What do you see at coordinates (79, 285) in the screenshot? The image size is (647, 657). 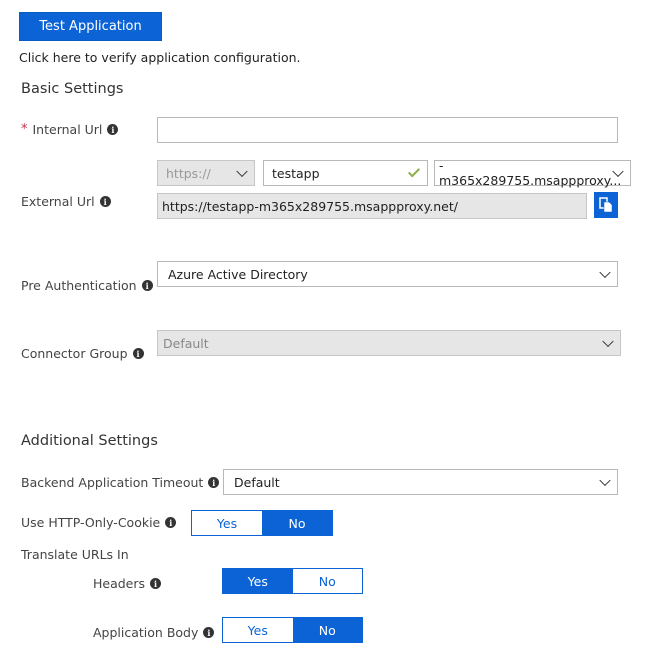 I see `pre-auth-label-text: Pre Authentication` at bounding box center [79, 285].